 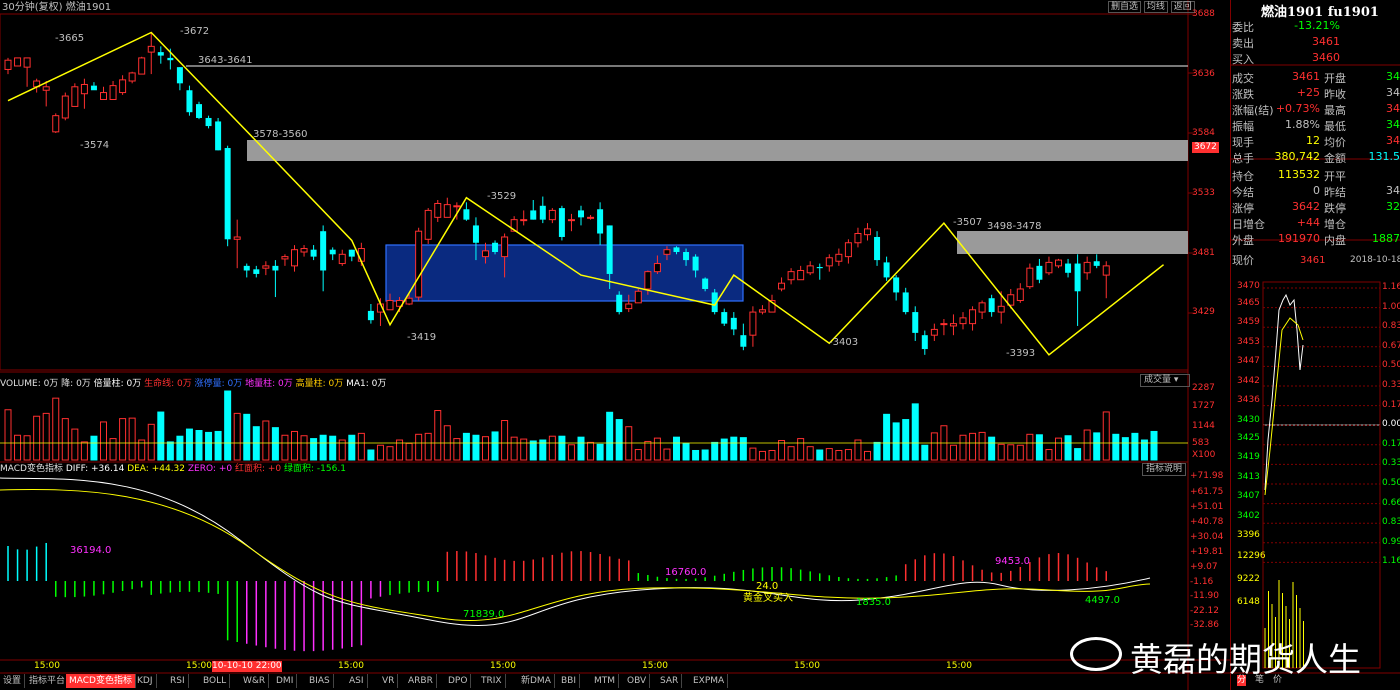 I want to click on sub-select-dropdown: 成交量 ▾, so click(x=1165, y=380).